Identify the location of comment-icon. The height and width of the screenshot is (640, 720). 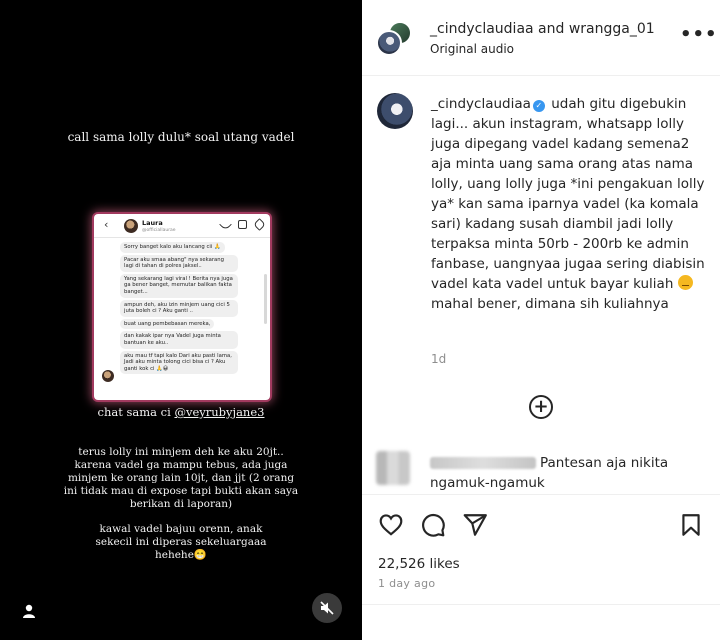
(433, 525).